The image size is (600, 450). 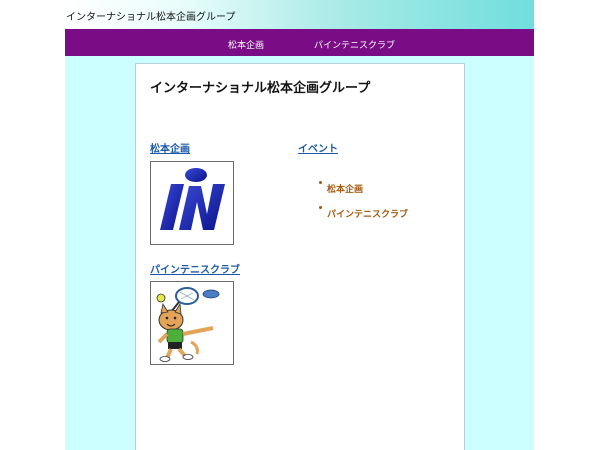 What do you see at coordinates (318, 147) in the screenshot?
I see `section-link-events: イベント` at bounding box center [318, 147].